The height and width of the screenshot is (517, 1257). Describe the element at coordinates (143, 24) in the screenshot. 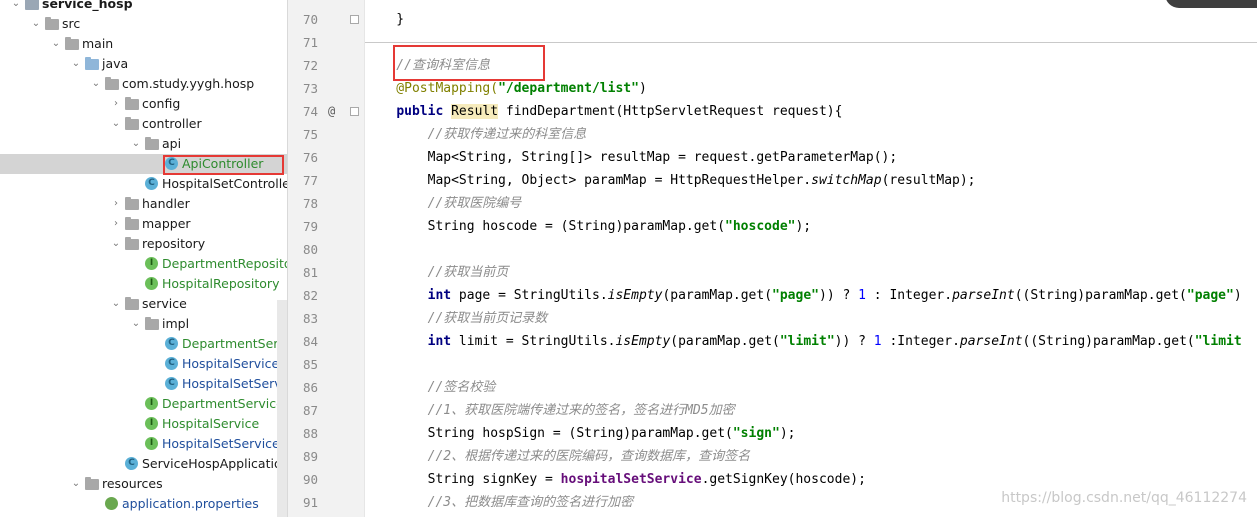

I see `tree-item-src: ⌄ src` at that location.